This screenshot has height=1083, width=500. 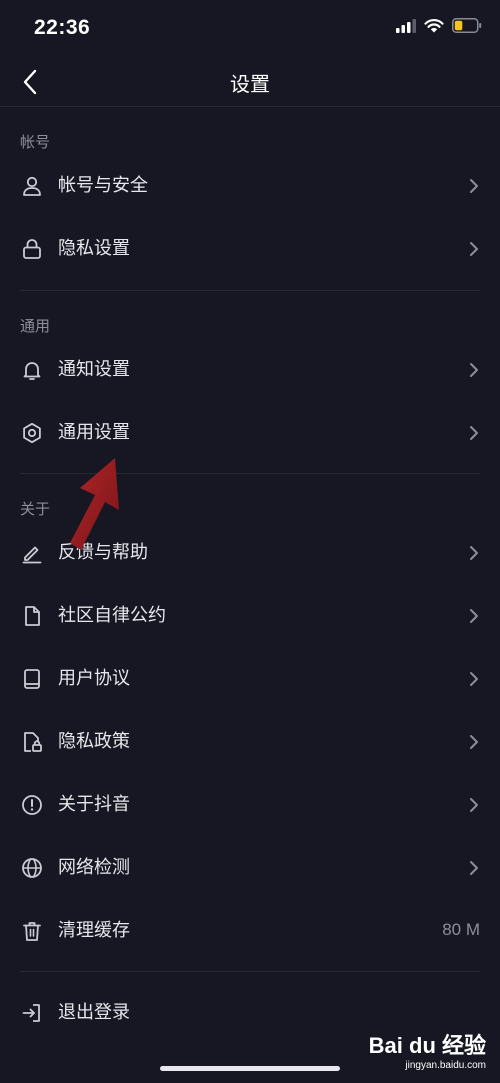 I want to click on row-account-security: 帐号与安全, so click(x=250, y=186).